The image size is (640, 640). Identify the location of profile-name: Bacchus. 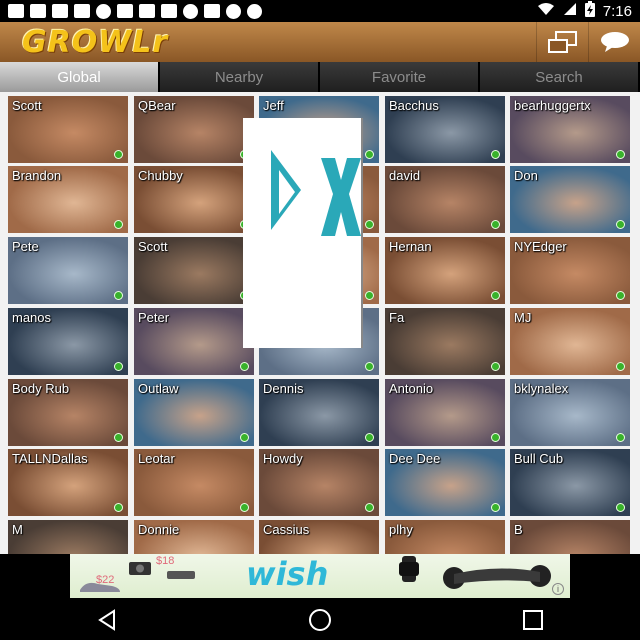
(414, 105).